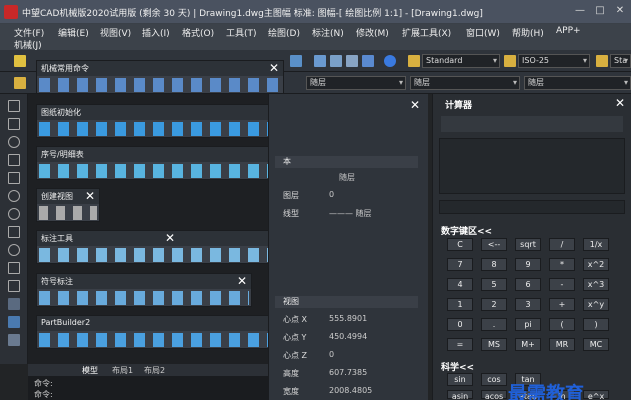 This screenshot has height=400, width=631. Describe the element at coordinates (14, 106) in the screenshot. I see `line-icon` at that location.